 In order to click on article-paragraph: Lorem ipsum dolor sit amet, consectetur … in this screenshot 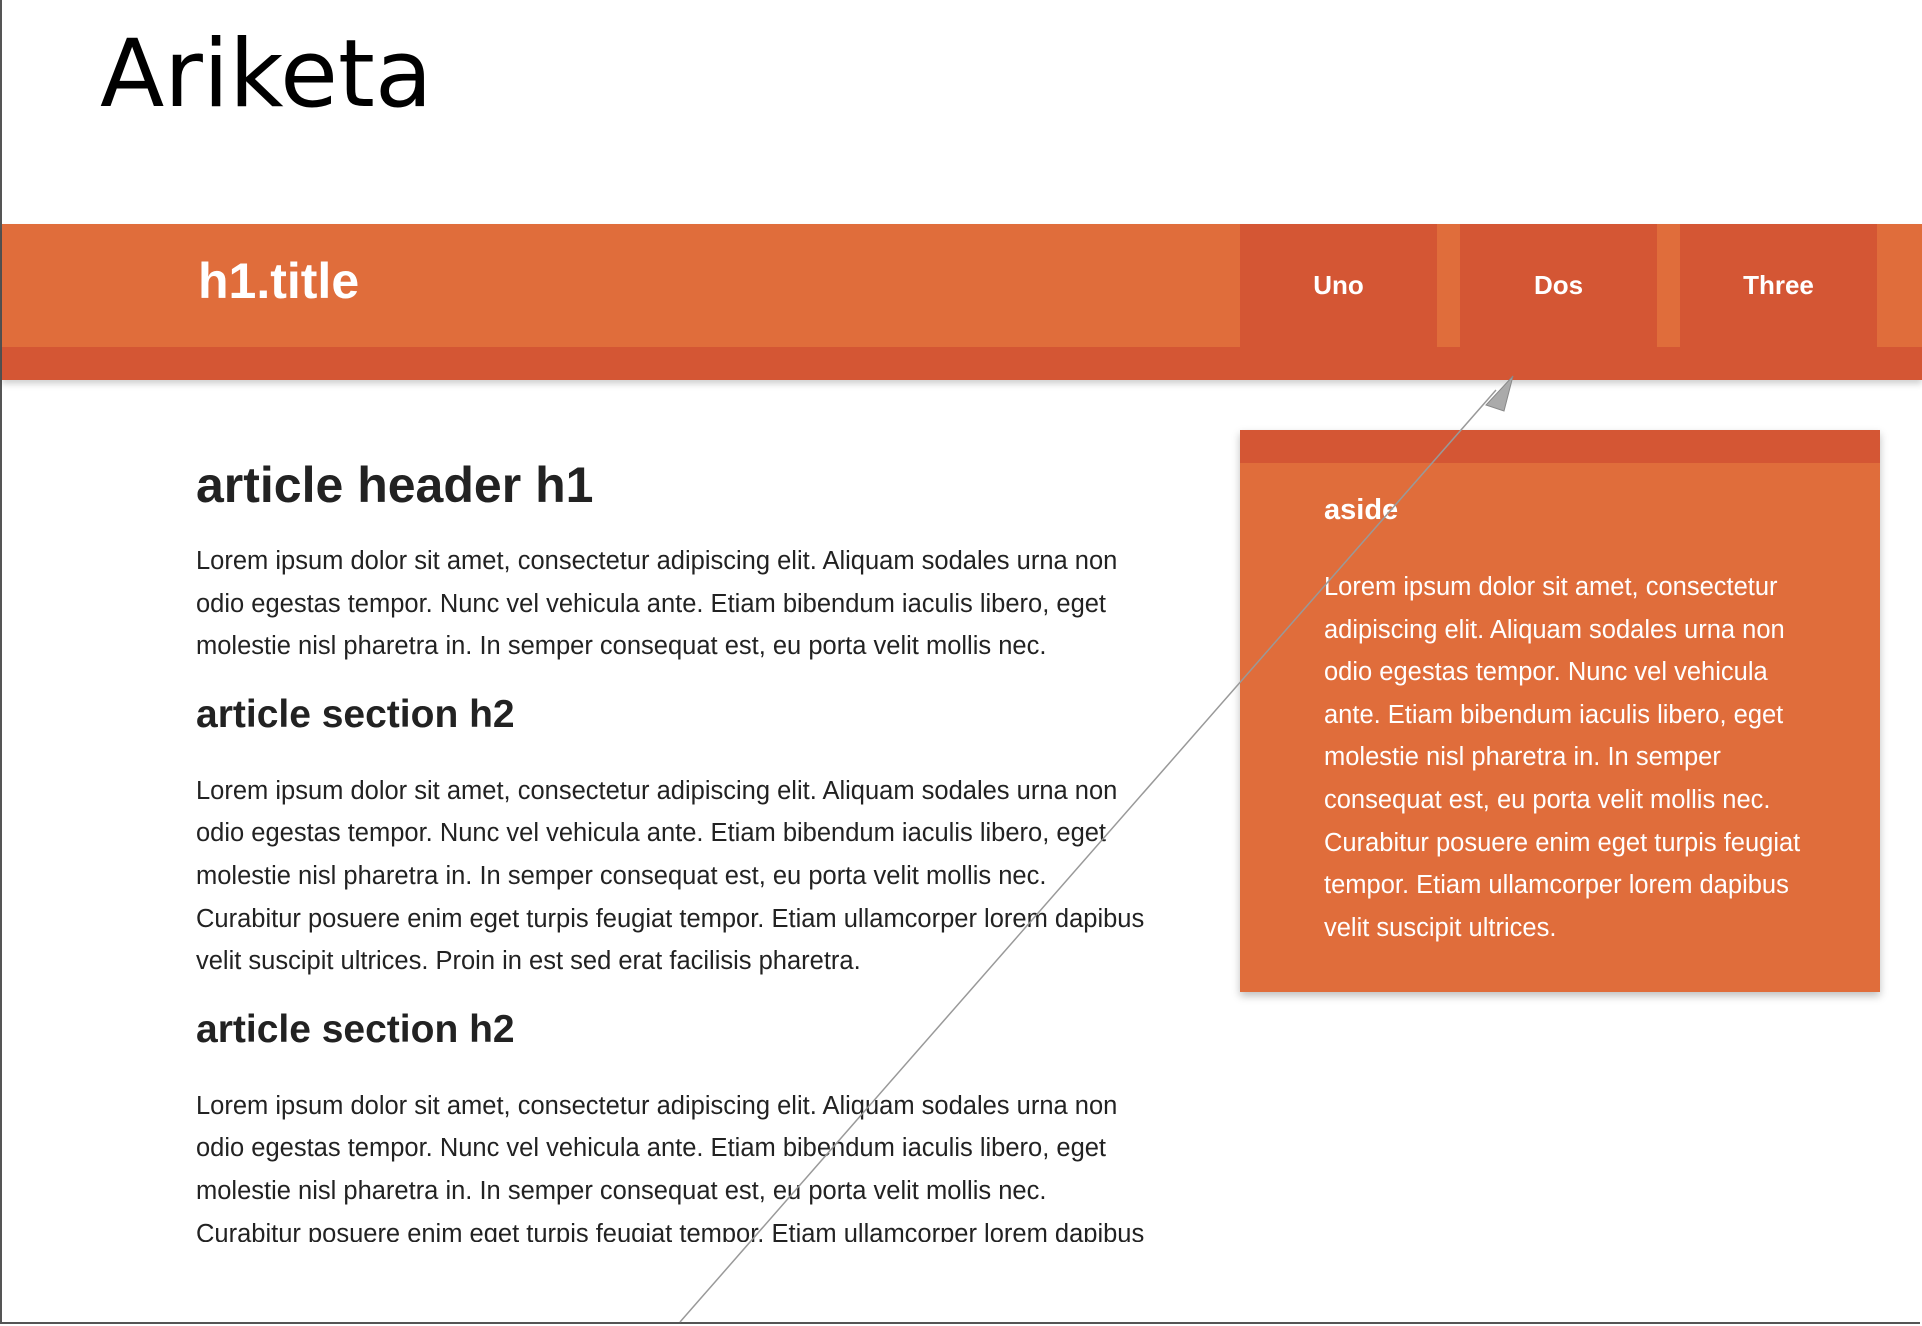, I will do `click(657, 604)`.